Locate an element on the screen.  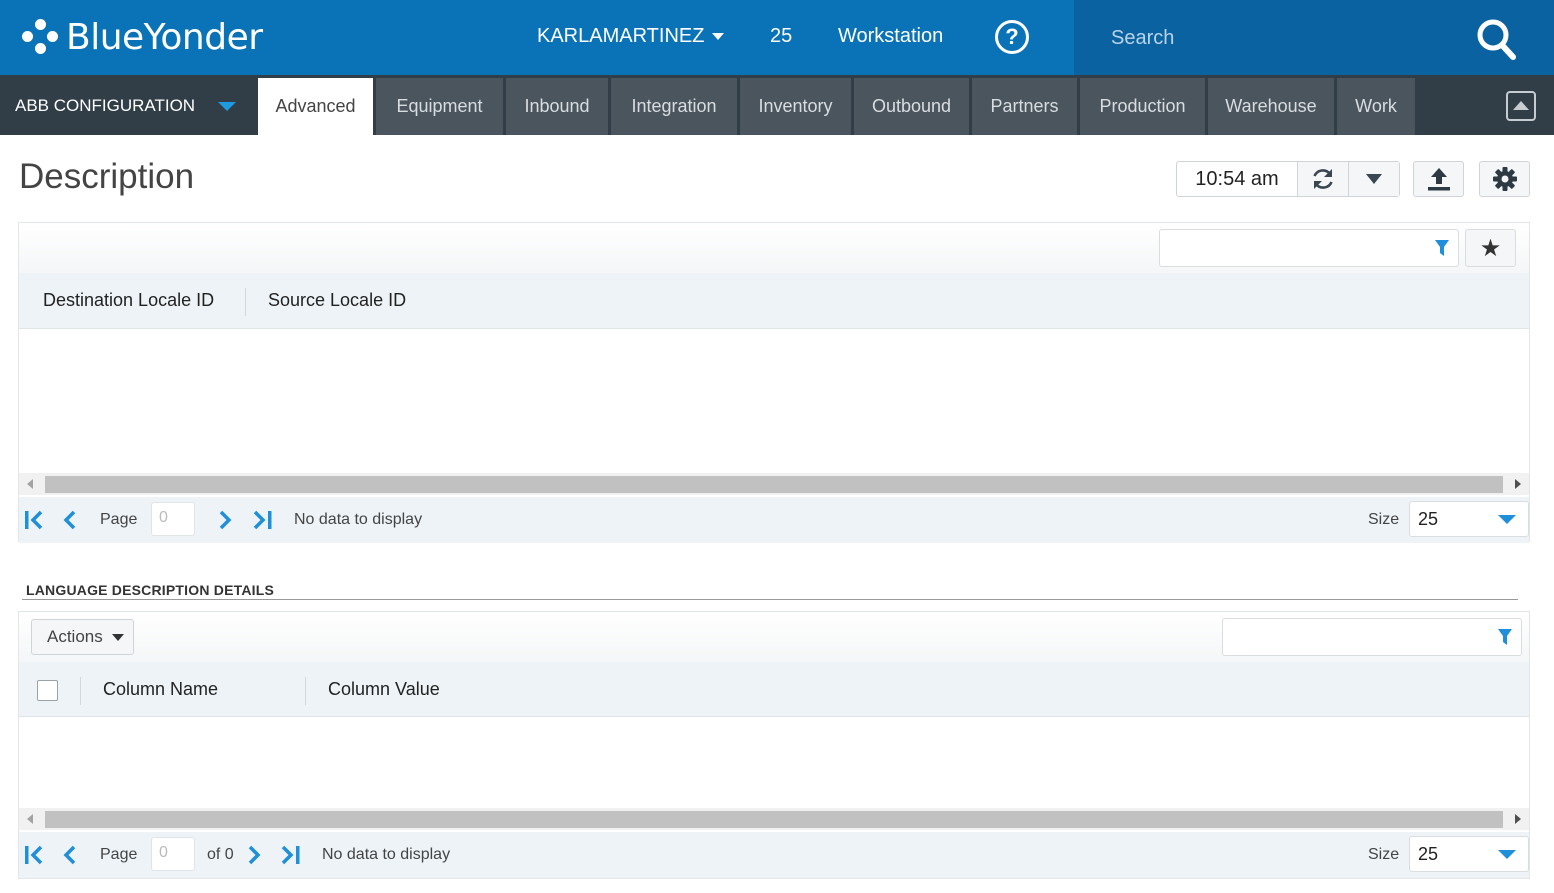
user-menu: KARLAMARTINEZ is located at coordinates (631, 36).